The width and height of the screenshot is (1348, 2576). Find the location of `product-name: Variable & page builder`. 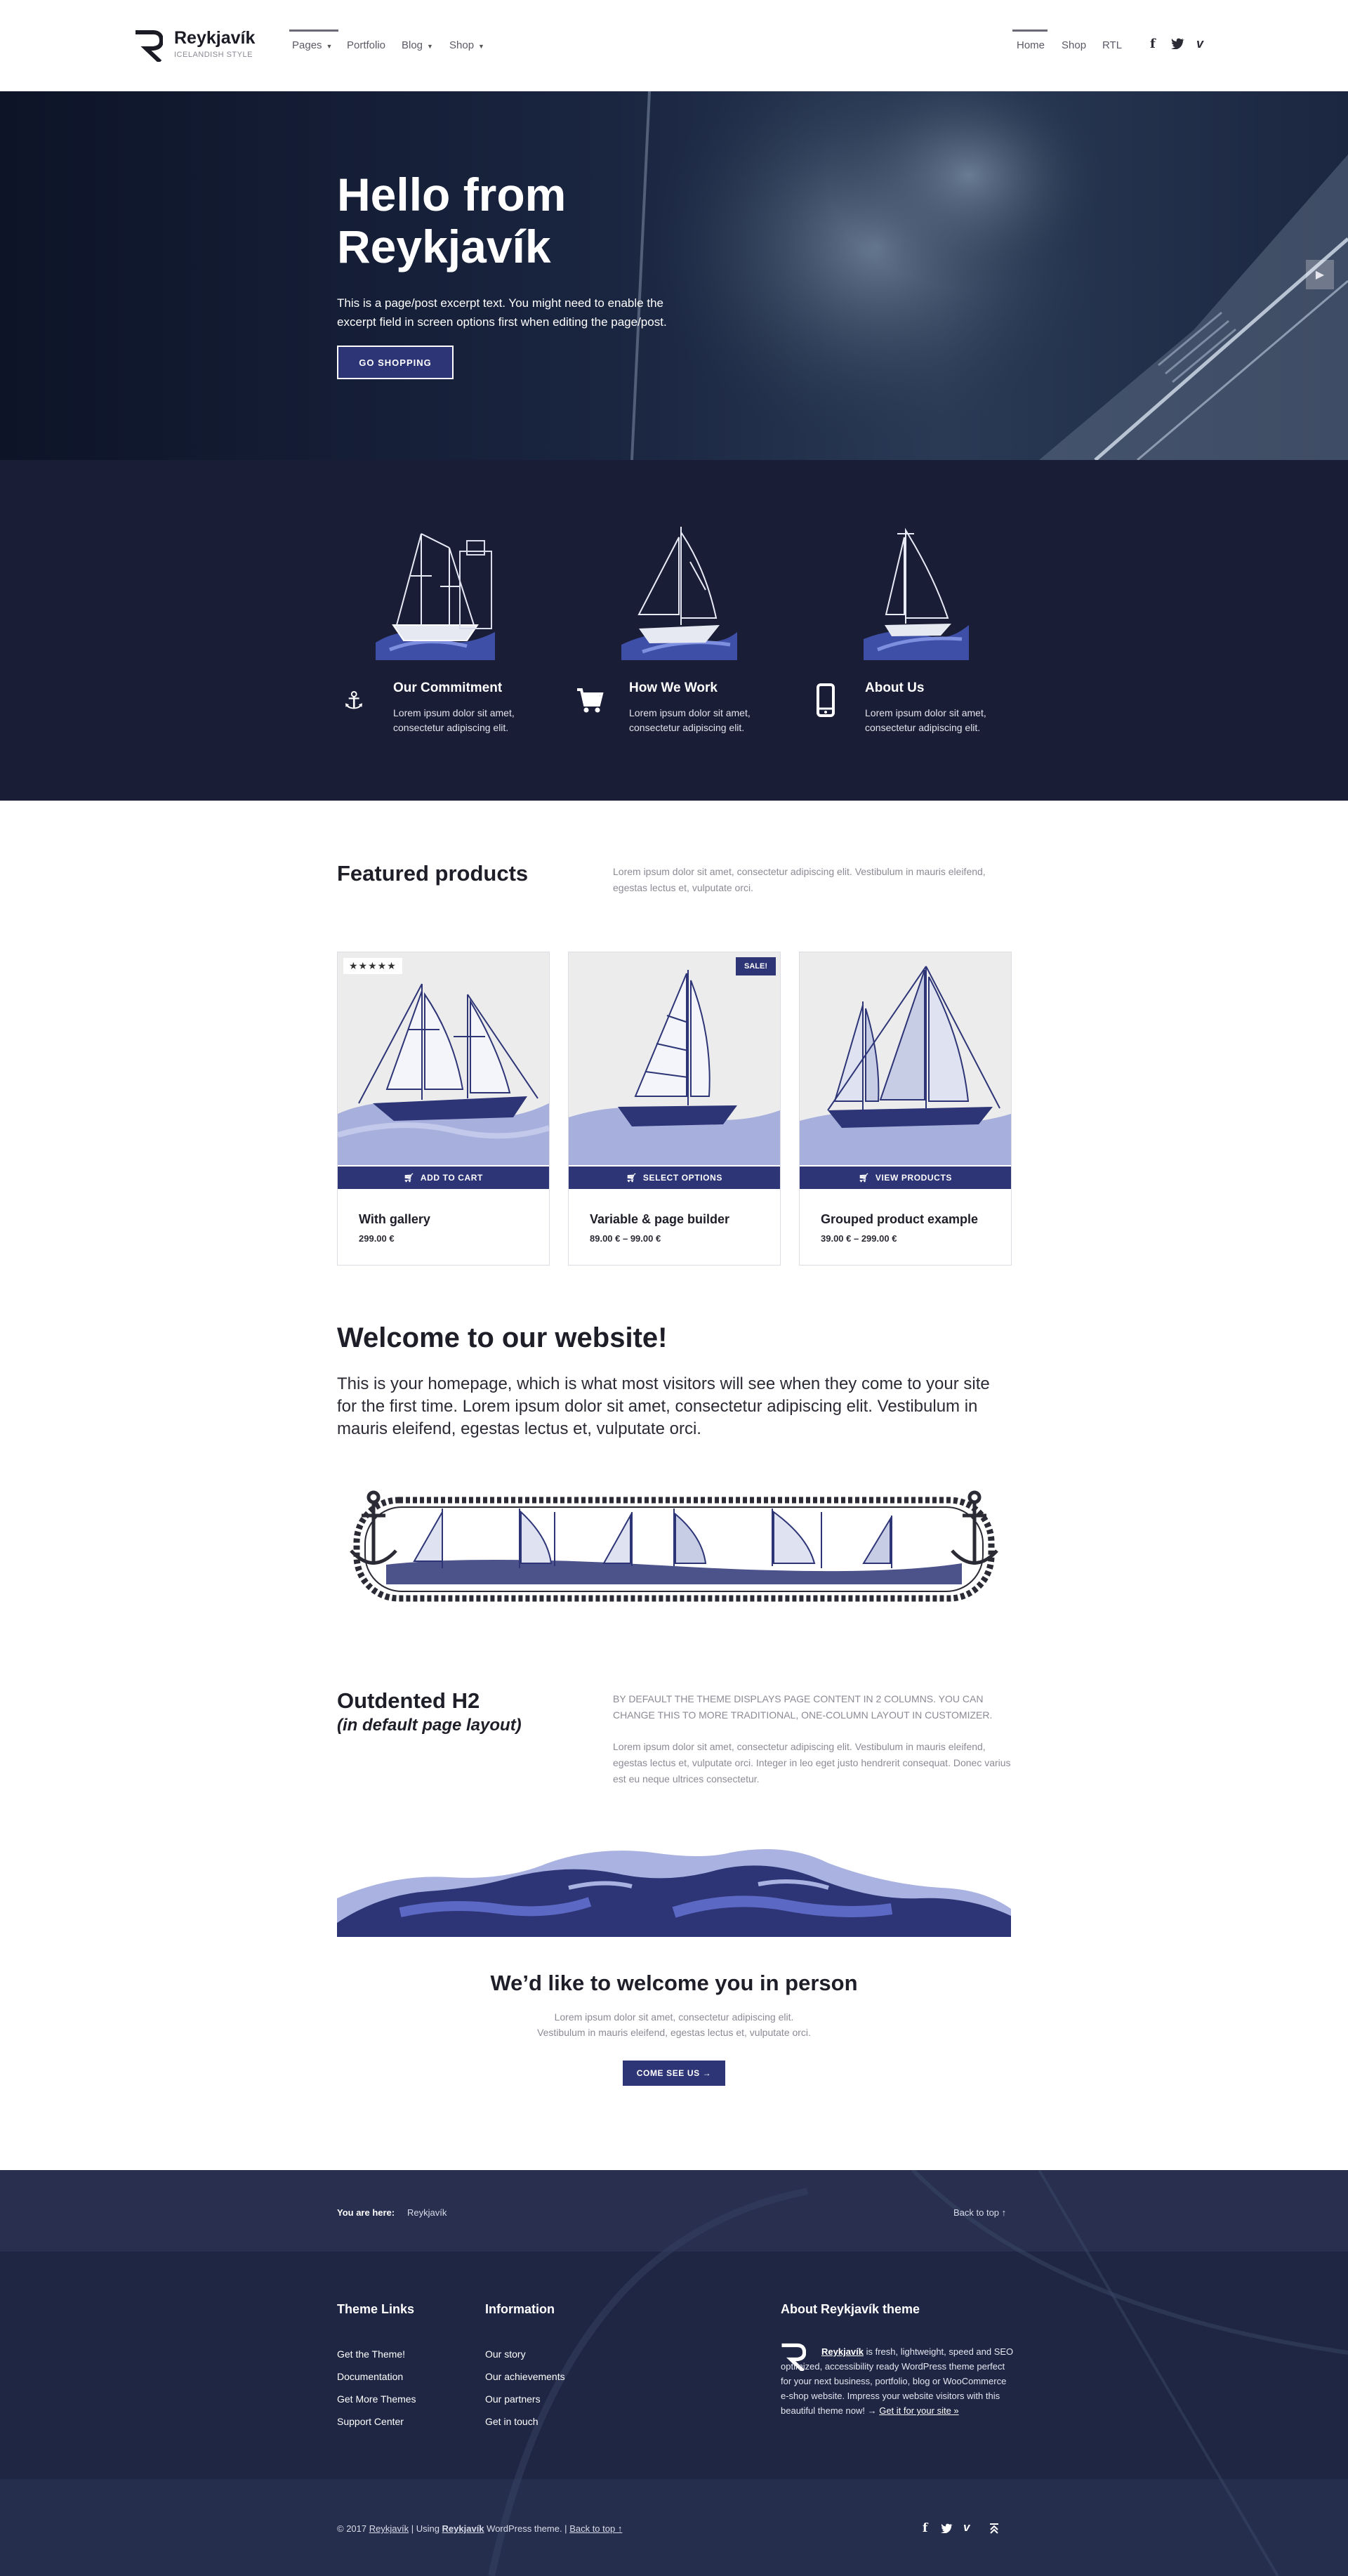

product-name: Variable & page builder is located at coordinates (659, 1219).